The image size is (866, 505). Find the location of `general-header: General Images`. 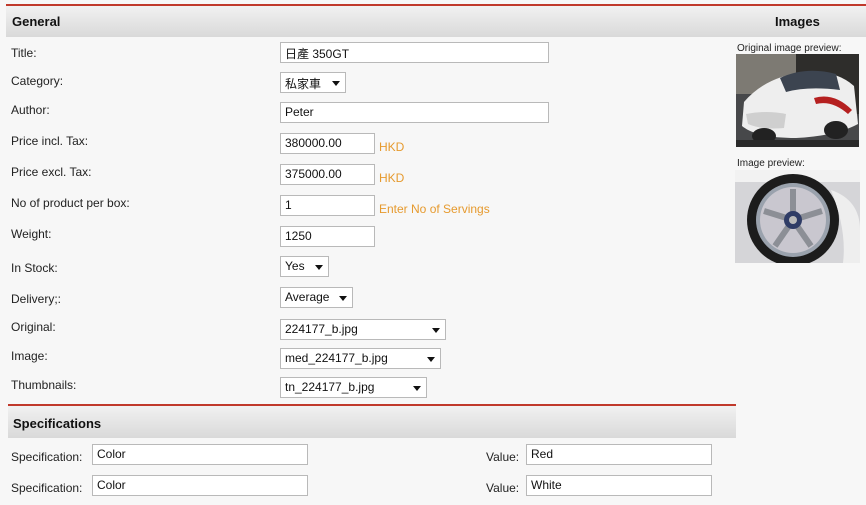

general-header: General Images is located at coordinates (436, 21).